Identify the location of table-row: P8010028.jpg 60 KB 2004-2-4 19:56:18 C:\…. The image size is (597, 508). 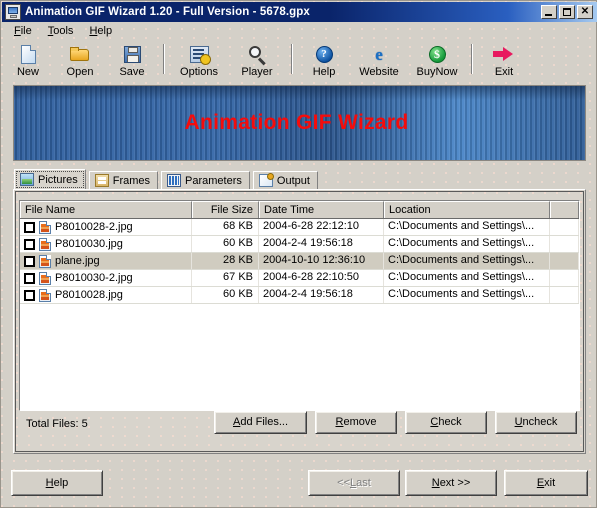
(299, 295).